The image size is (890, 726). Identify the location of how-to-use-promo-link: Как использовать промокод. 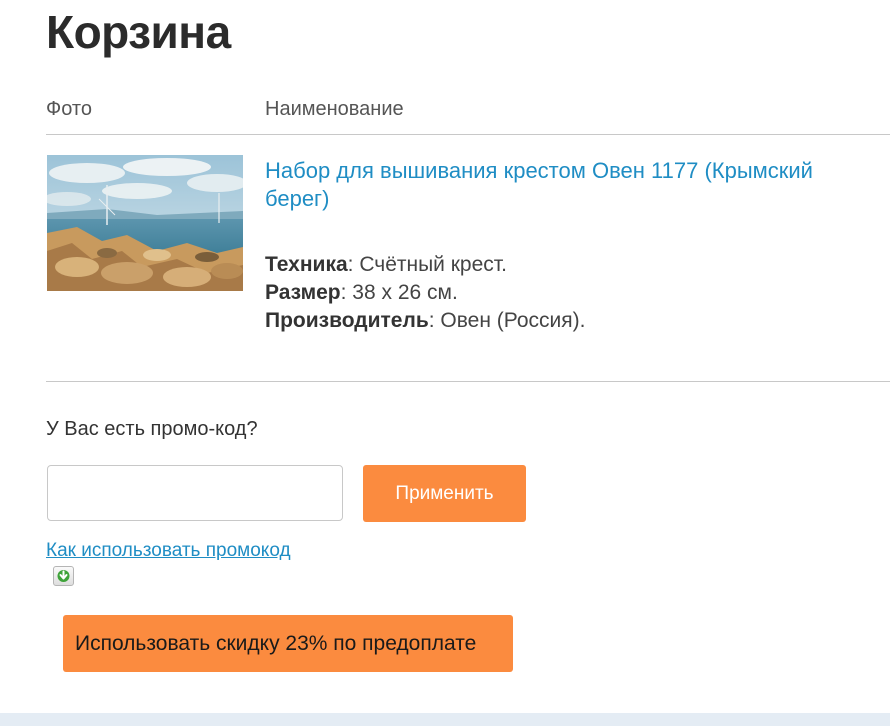
(168, 551).